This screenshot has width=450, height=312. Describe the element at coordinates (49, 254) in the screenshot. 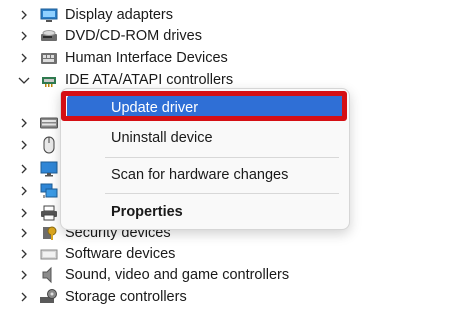

I see `software-device-icon` at that location.